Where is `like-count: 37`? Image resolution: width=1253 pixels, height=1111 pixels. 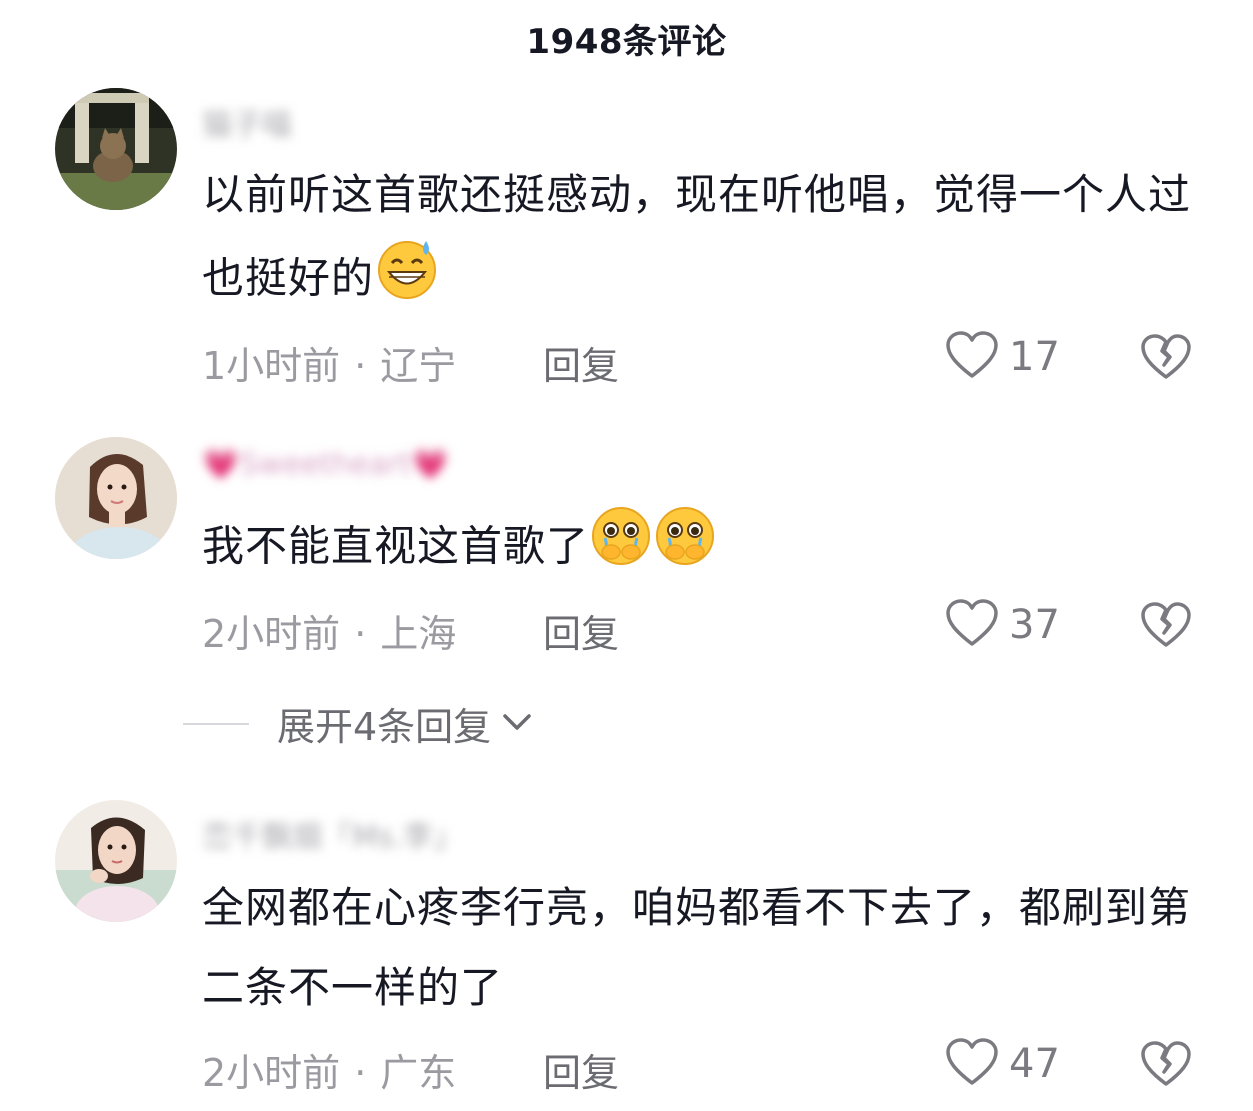
like-count: 37 is located at coordinates (1034, 625).